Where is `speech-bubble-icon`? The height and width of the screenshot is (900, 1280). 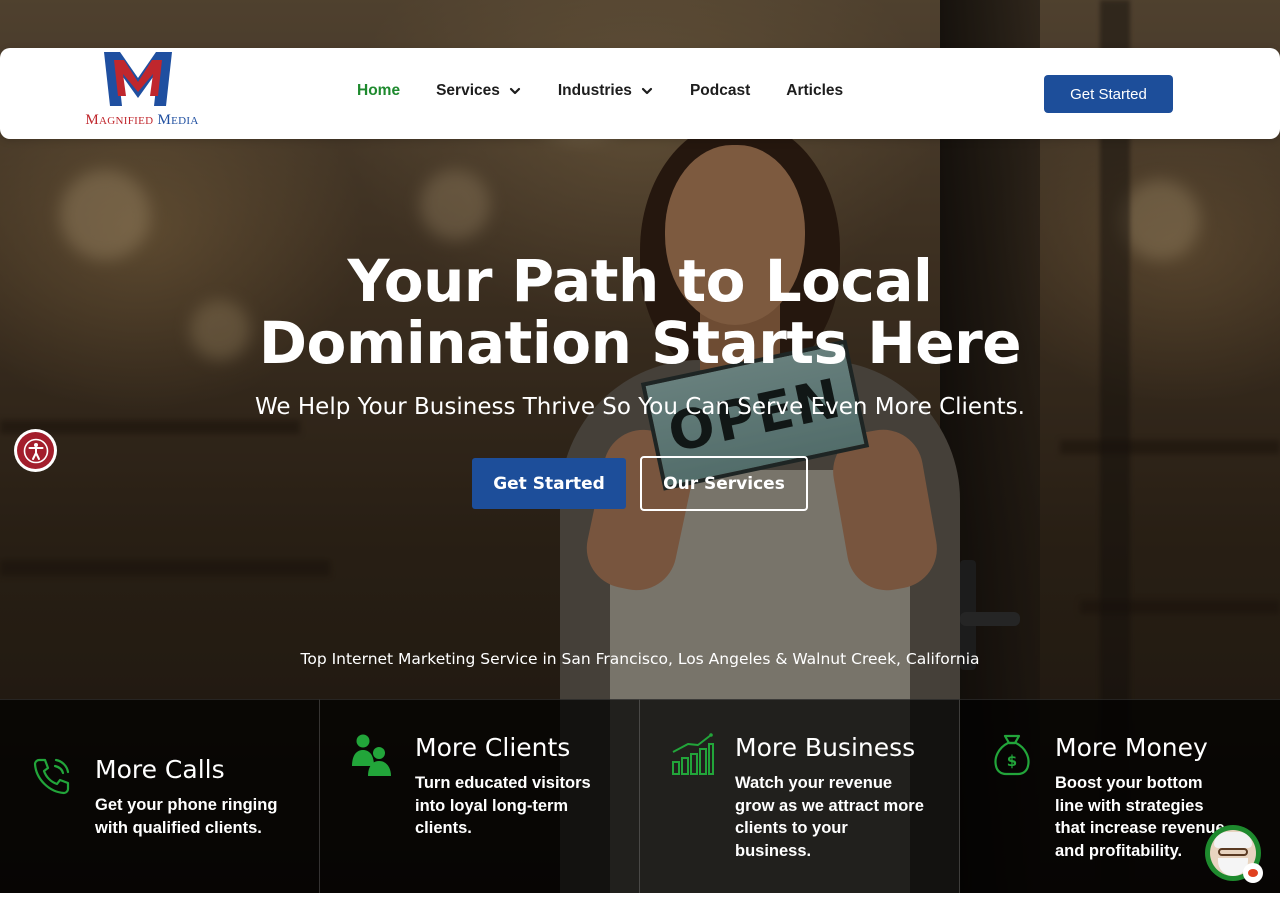
speech-bubble-icon is located at coordinates (1253, 873).